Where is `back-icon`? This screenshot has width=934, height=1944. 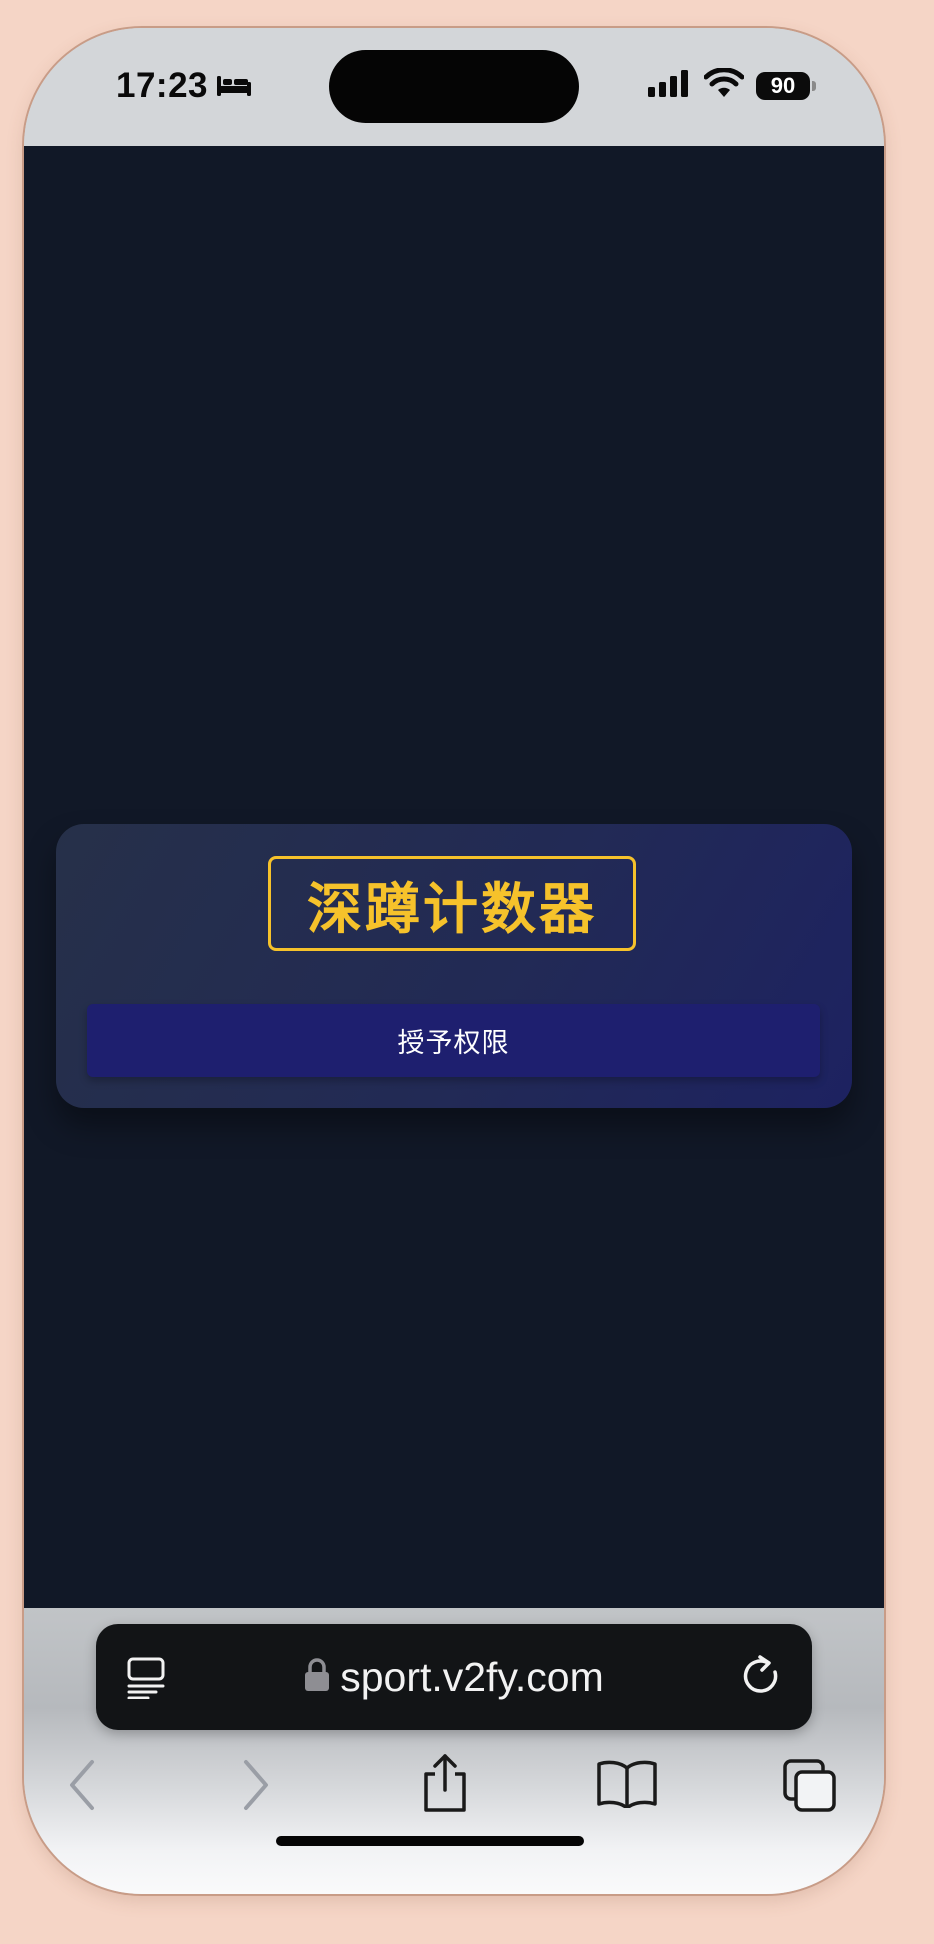 back-icon is located at coordinates (82, 1787).